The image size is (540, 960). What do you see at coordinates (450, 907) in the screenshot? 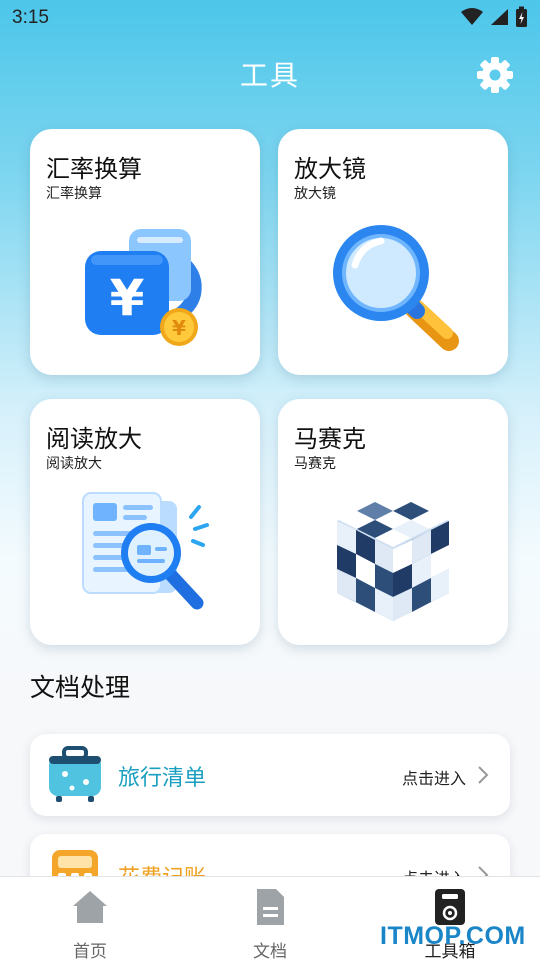
I see `toolbox-icon` at bounding box center [450, 907].